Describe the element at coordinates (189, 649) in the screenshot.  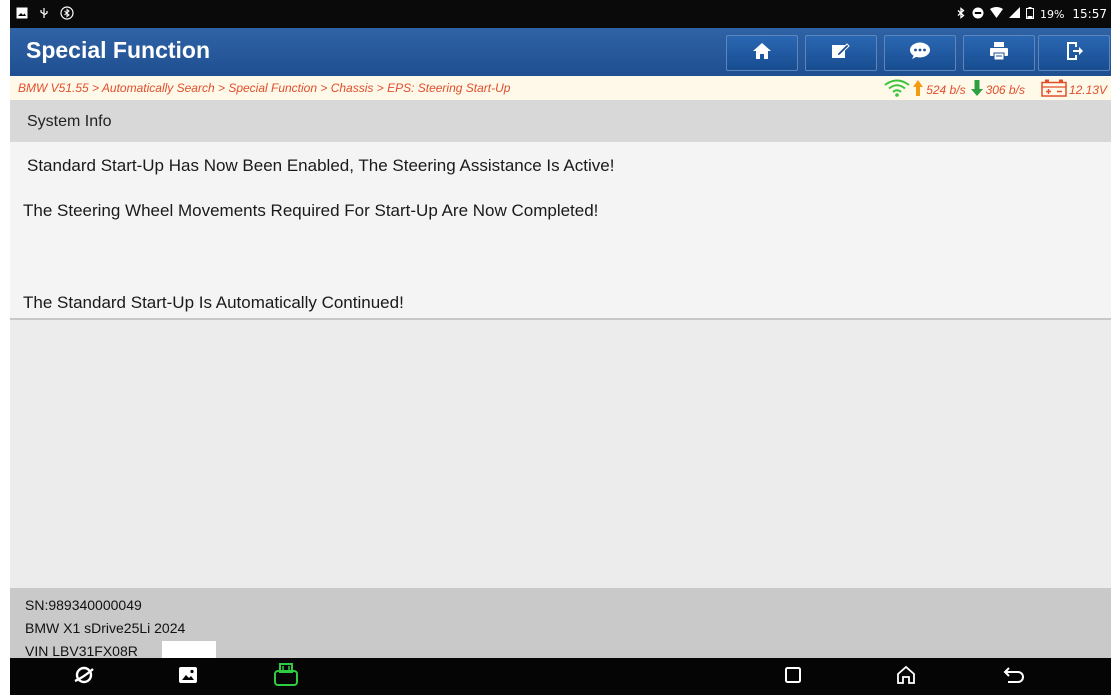
I see `vin-redaction` at that location.